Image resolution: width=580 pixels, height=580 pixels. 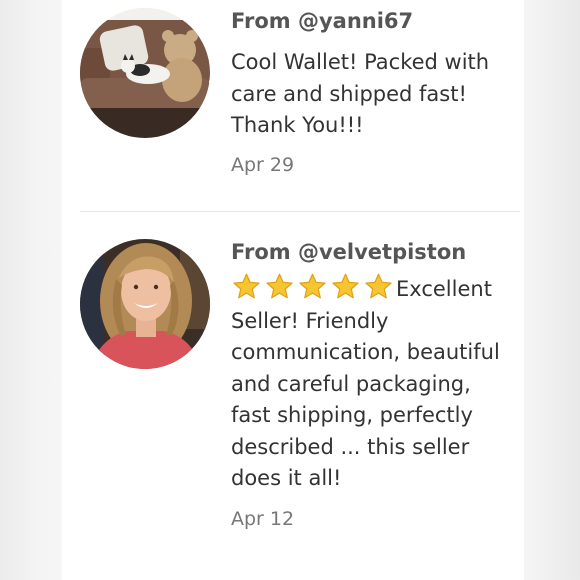 I want to click on avatar-image-couch-cat, so click(x=145, y=73).